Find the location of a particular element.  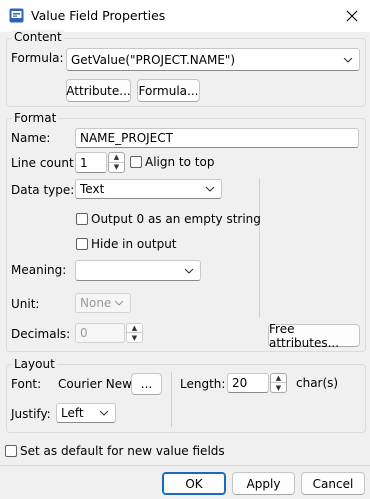

formula-combobox: GetValue("PROJECT.NAME") is located at coordinates (213, 59).